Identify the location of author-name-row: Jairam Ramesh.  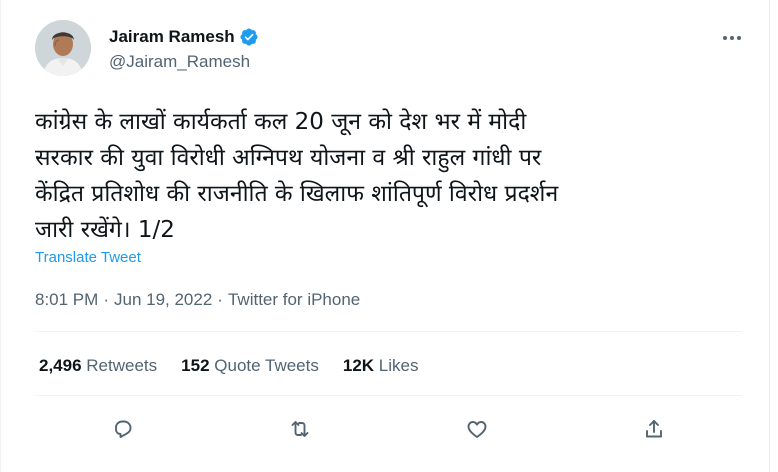
(184, 37).